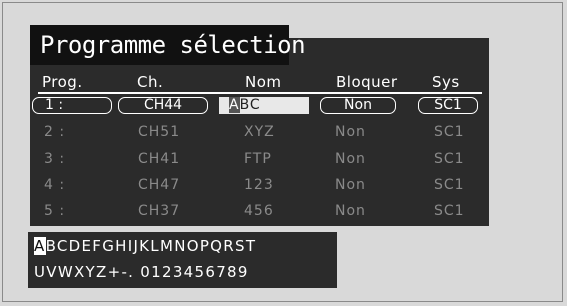 The width and height of the screenshot is (567, 306). What do you see at coordinates (258, 159) in the screenshot?
I see `row-3-name: FTP` at bounding box center [258, 159].